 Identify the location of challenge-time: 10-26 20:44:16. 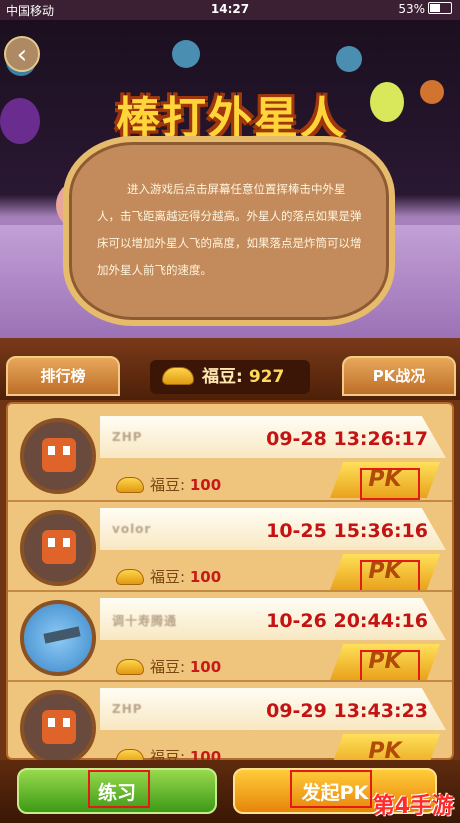
(347, 621).